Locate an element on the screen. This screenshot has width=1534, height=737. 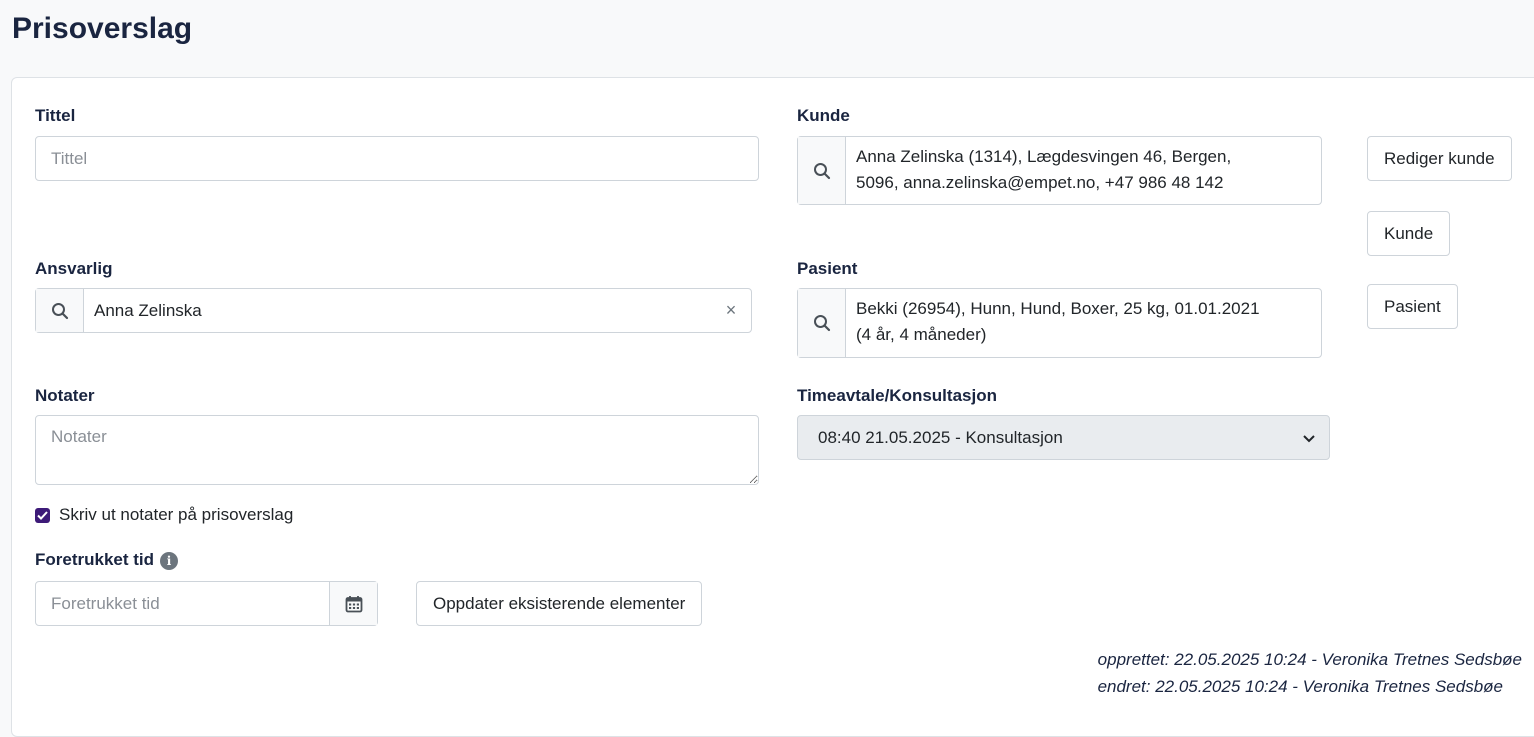
appointment-selected-value: 08:40 21.05.2025 - Konsultasjon is located at coordinates (940, 437).